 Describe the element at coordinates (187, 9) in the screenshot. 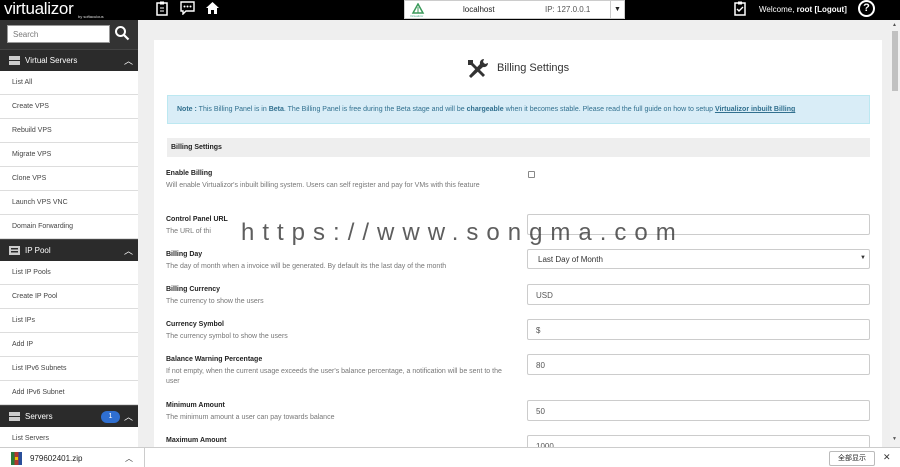

I see `chat-icon` at that location.